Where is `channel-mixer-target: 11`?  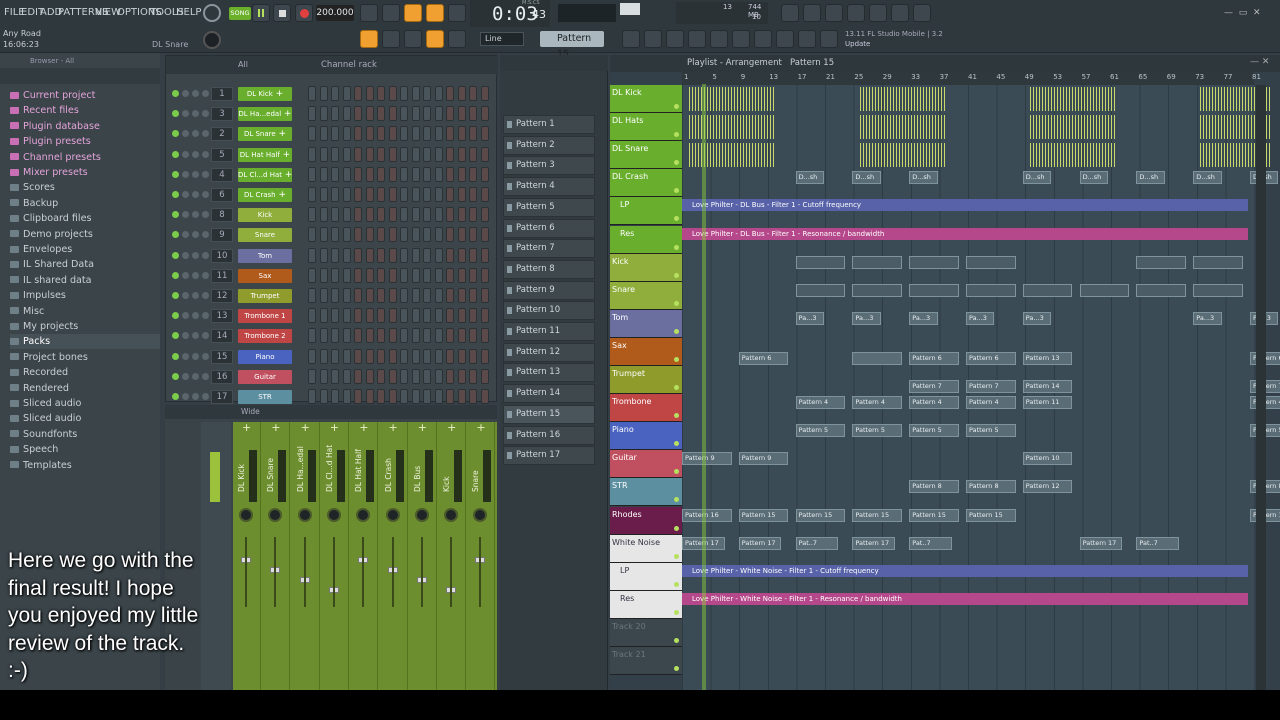 channel-mixer-target: 11 is located at coordinates (222, 275).